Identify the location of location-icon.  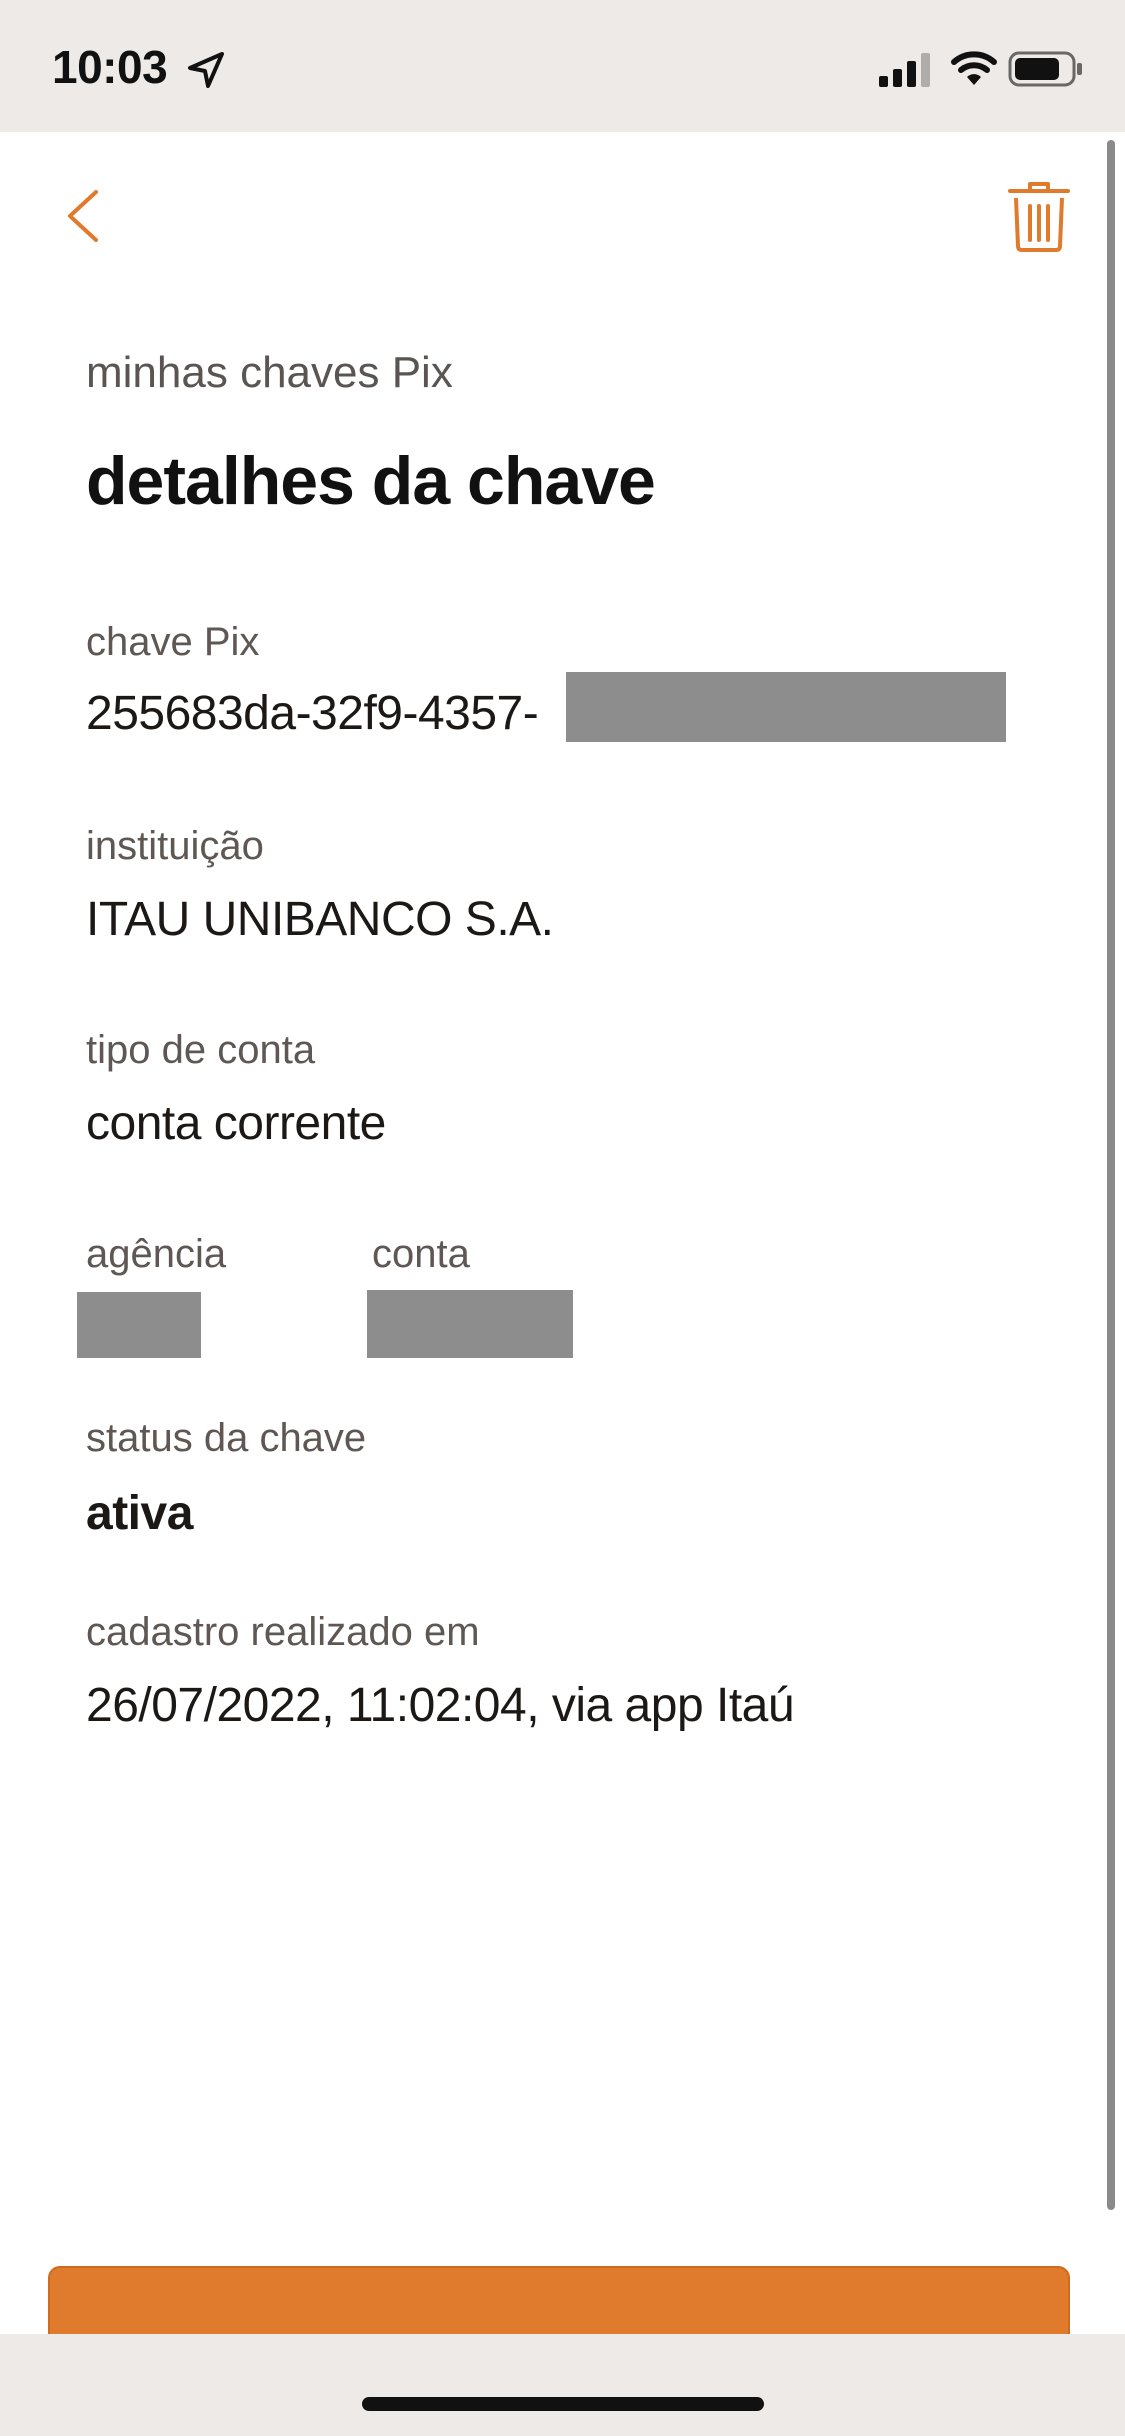
(206, 70).